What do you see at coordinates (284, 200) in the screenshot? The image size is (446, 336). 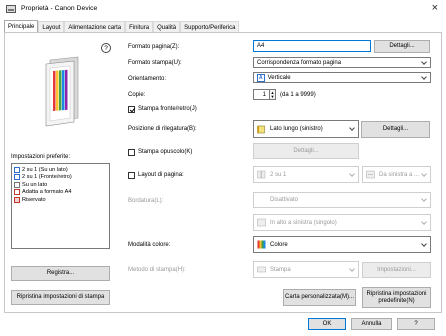 I see `border-value: Disattivato` at bounding box center [284, 200].